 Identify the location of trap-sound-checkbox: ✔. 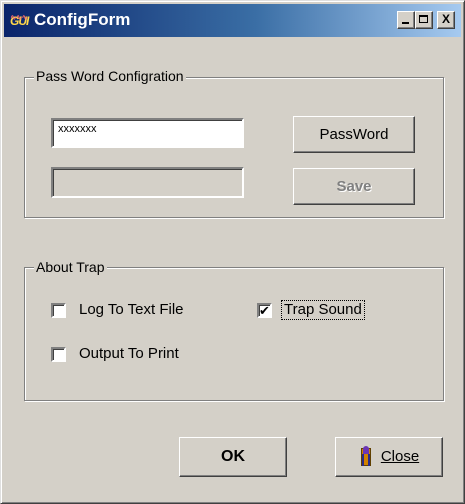
(264, 310).